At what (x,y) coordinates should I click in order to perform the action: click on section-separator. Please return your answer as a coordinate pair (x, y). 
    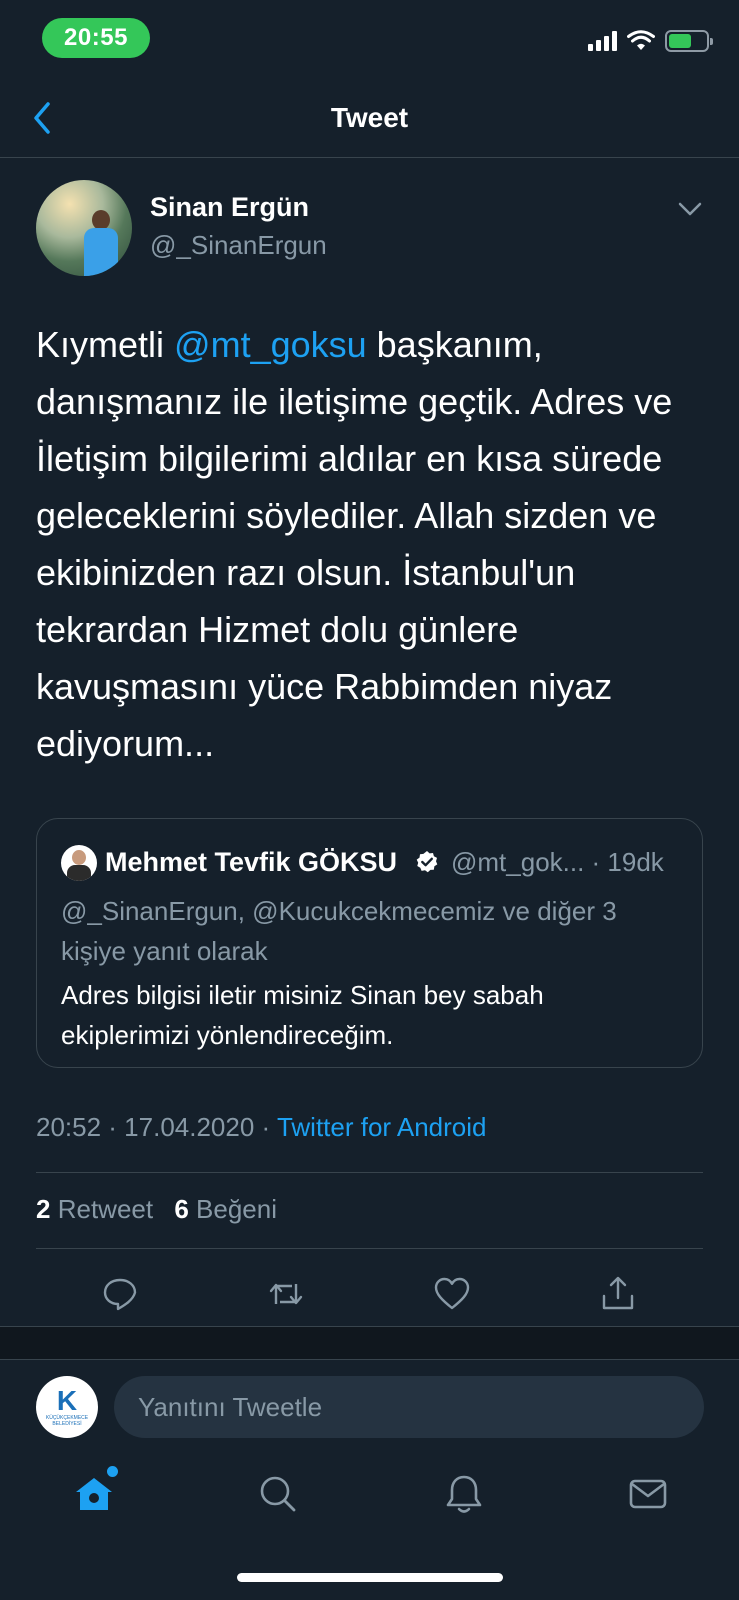
    Looking at the image, I should click on (369, 1343).